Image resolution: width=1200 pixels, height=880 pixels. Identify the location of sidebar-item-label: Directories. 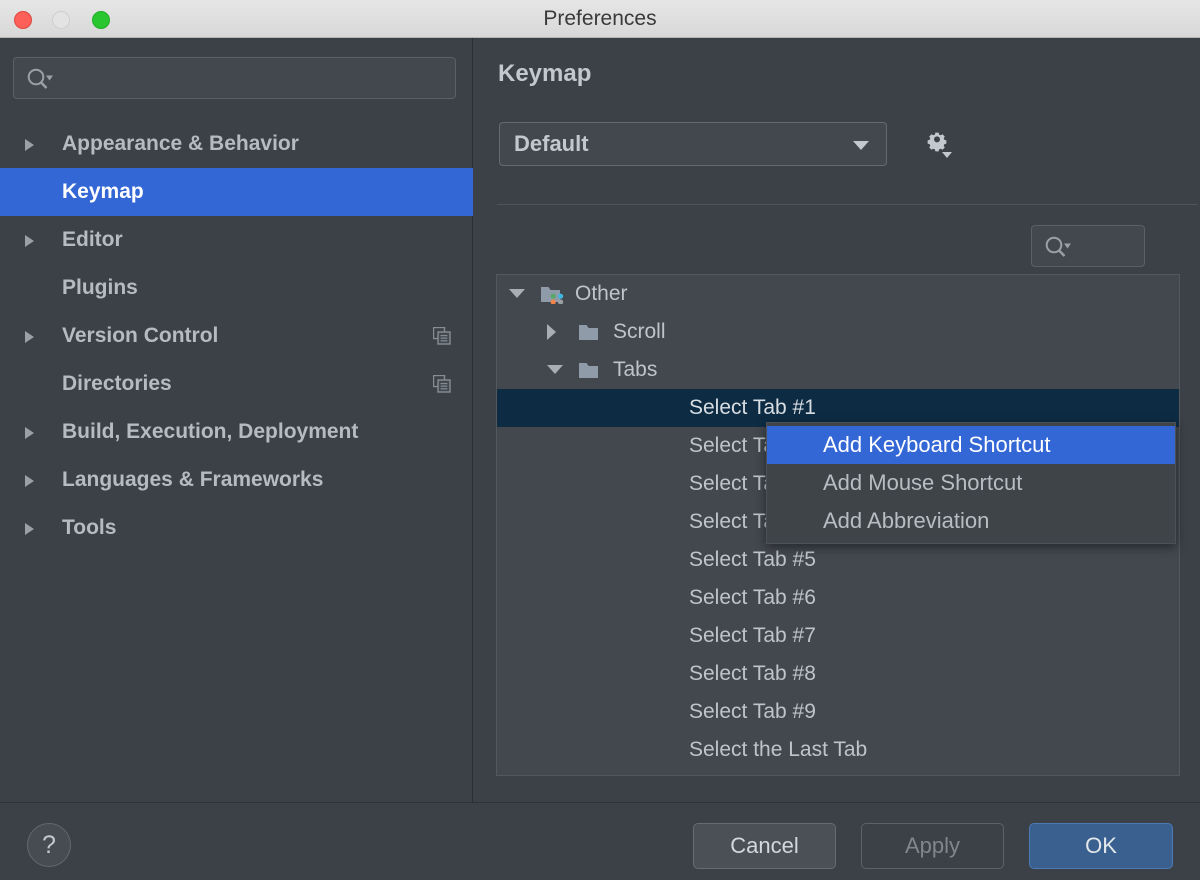
(117, 383).